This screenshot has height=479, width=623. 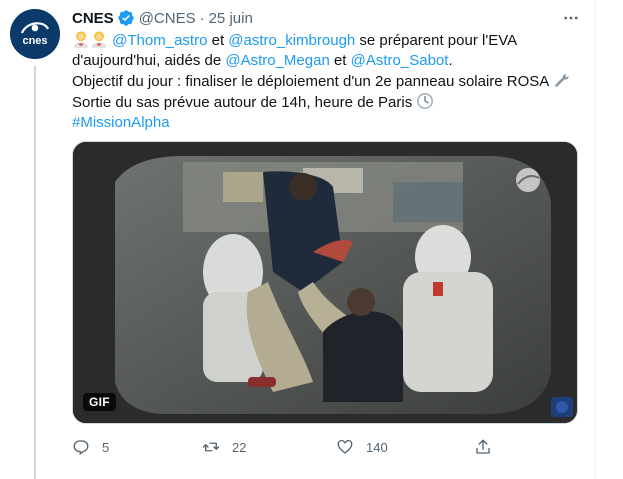 What do you see at coordinates (400, 60) in the screenshot?
I see `mention-astro-sabot: @Astro_Sabot` at bounding box center [400, 60].